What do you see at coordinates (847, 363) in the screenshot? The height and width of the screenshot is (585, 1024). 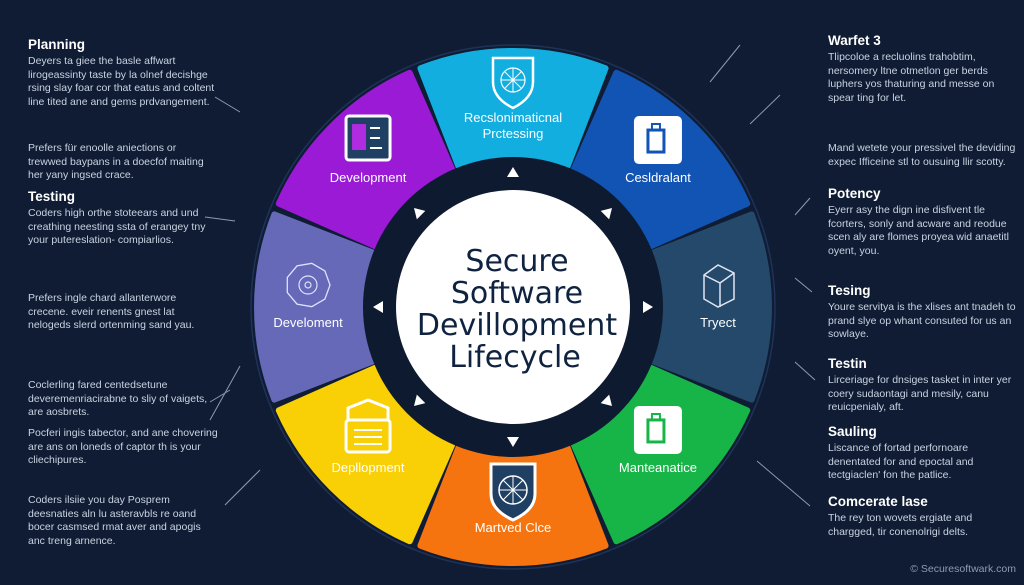 I see `note-heading: Testin` at bounding box center [847, 363].